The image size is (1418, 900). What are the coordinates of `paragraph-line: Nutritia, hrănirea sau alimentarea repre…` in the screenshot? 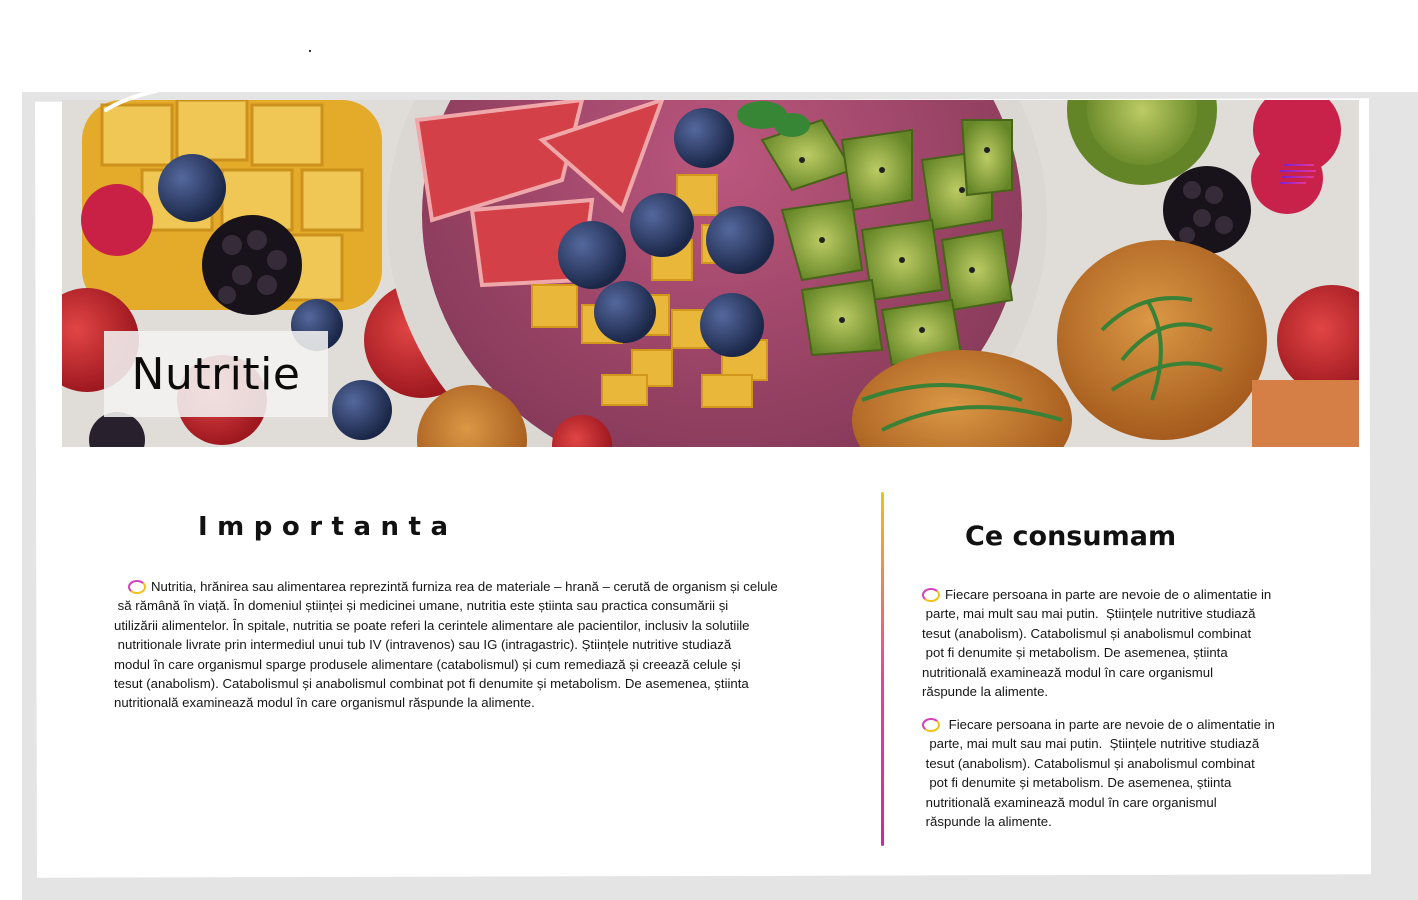 It's located at (446, 586).